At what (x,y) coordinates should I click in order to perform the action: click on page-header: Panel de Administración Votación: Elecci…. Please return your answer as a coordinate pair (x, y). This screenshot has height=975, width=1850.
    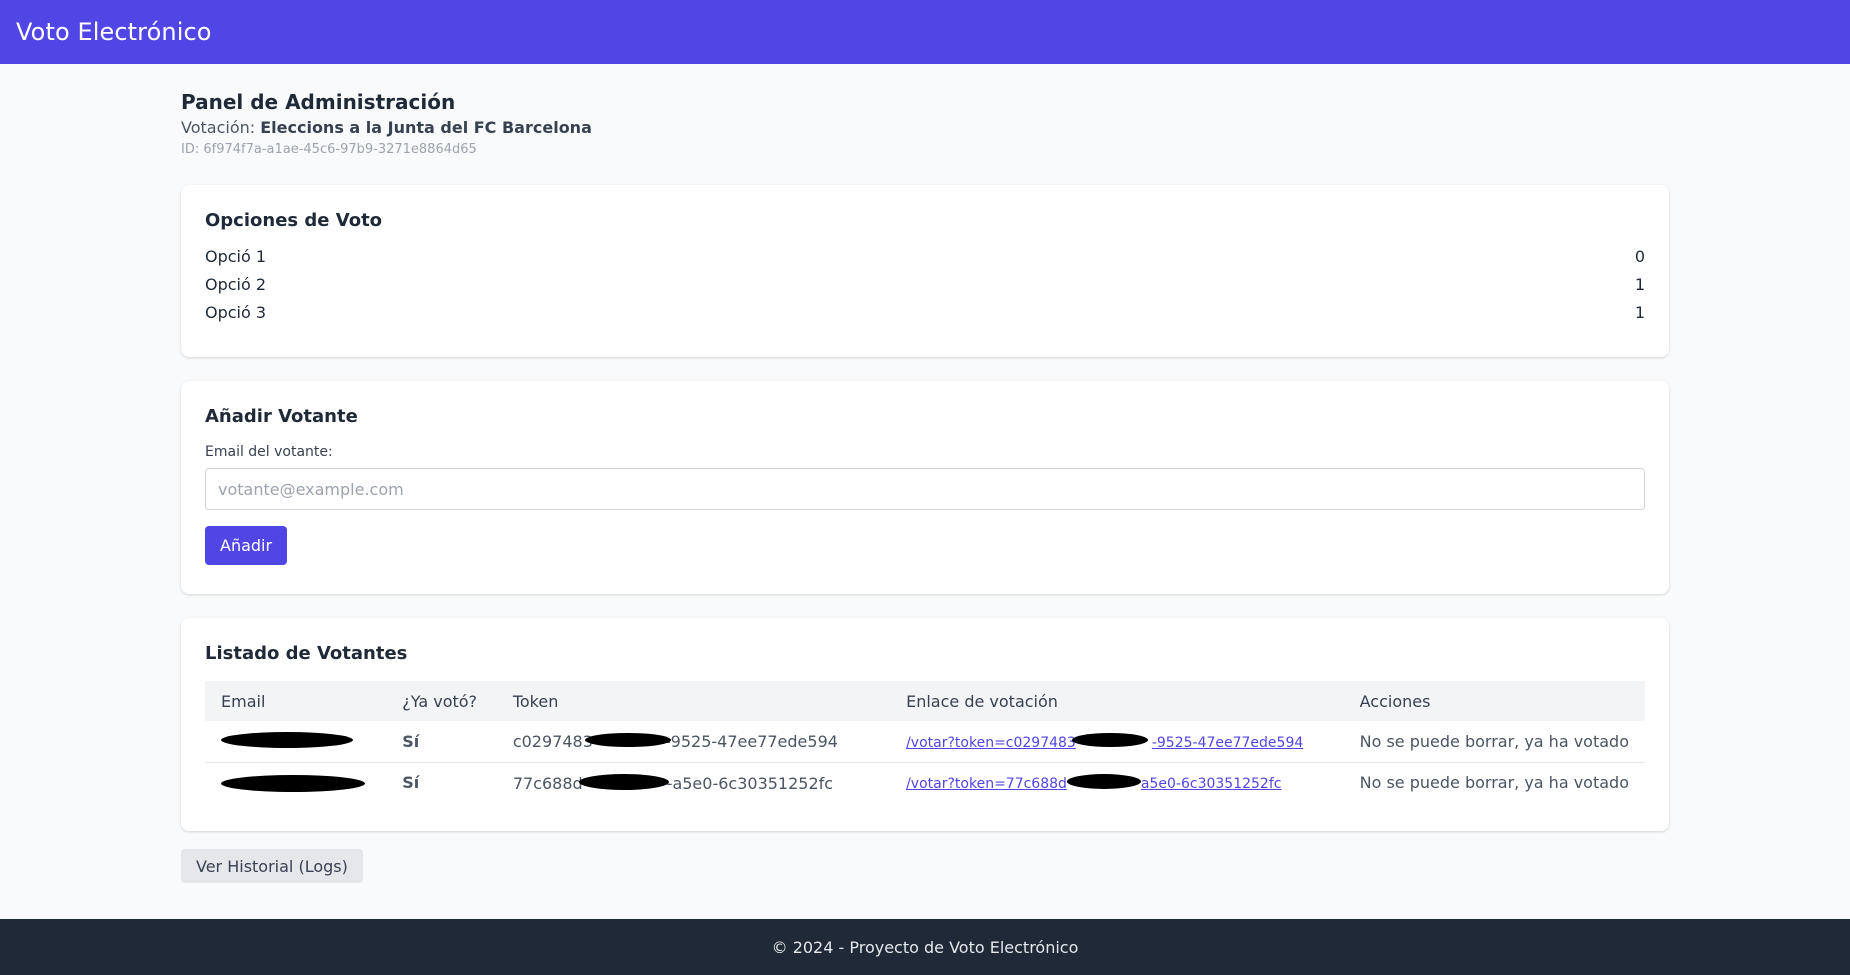
    Looking at the image, I should click on (925, 111).